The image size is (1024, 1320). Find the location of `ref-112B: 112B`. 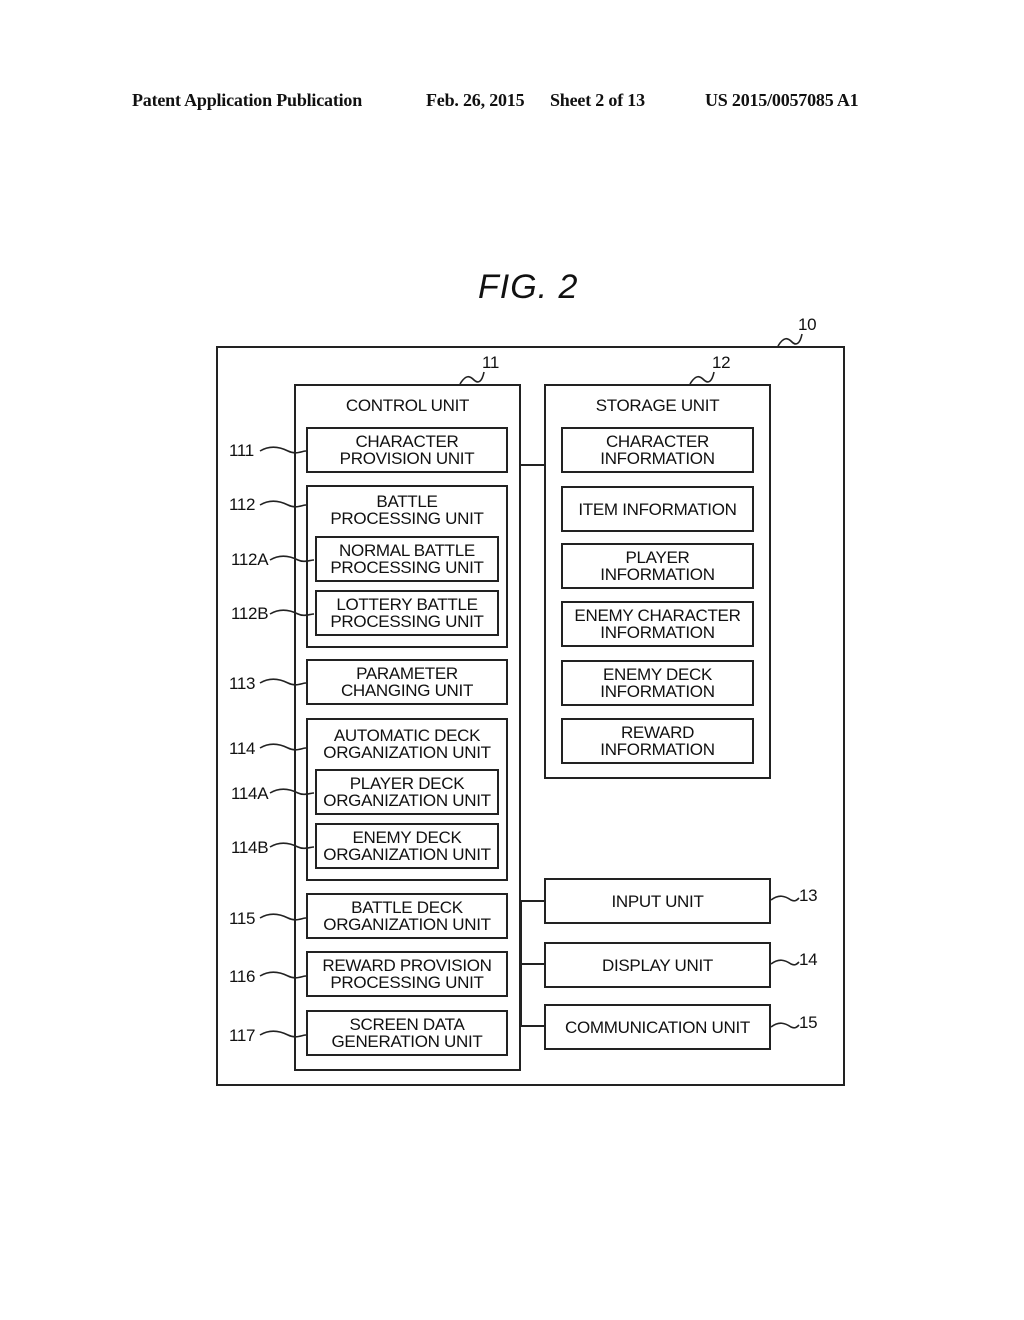

ref-112B: 112B is located at coordinates (250, 613).